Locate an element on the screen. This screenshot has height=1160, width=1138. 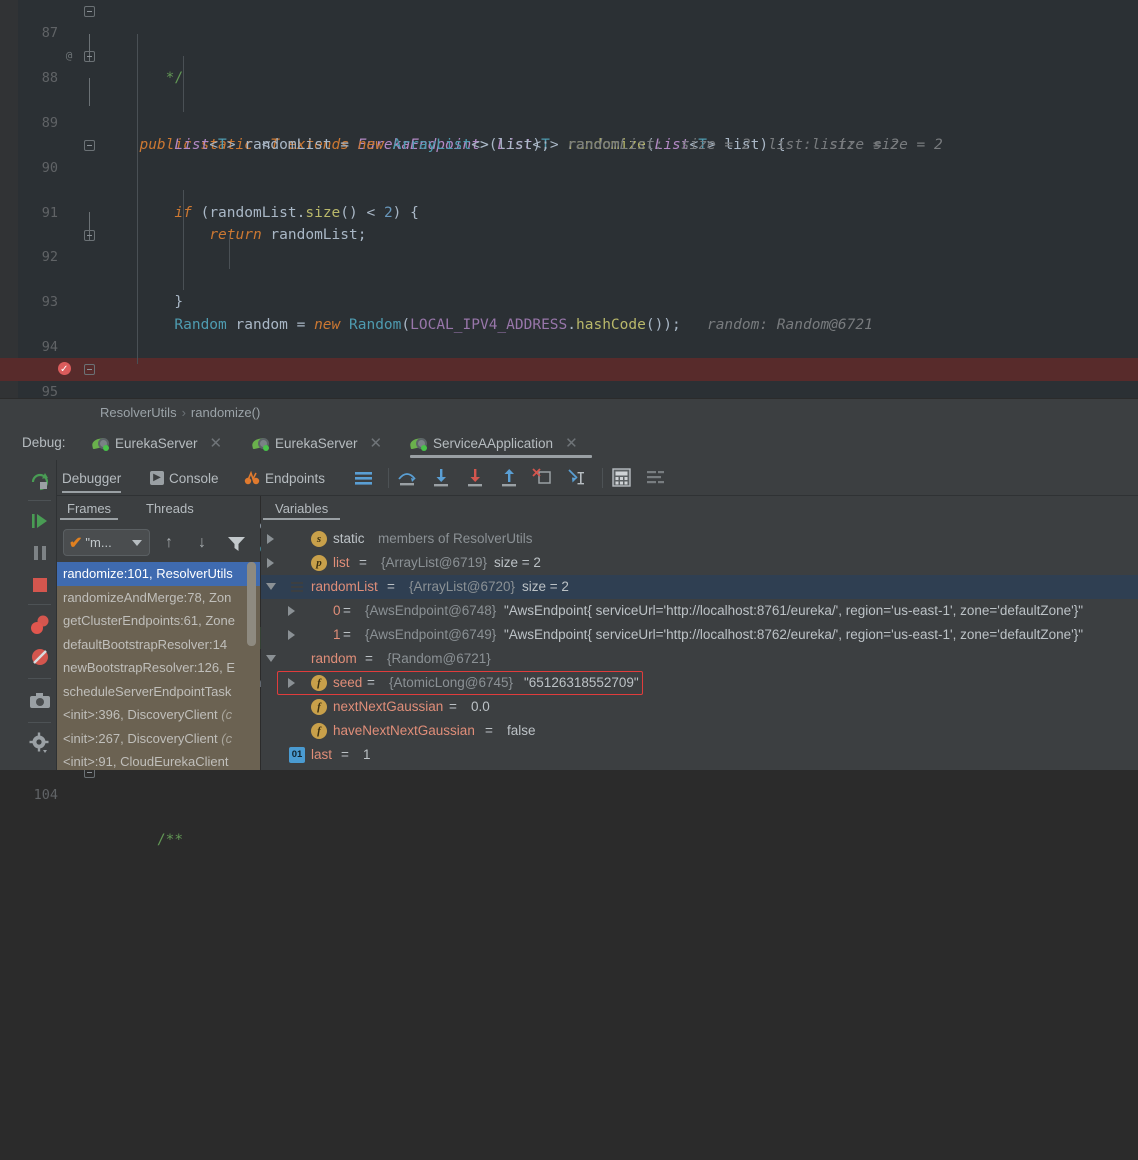
line-number: 90 is located at coordinates (49, 167).